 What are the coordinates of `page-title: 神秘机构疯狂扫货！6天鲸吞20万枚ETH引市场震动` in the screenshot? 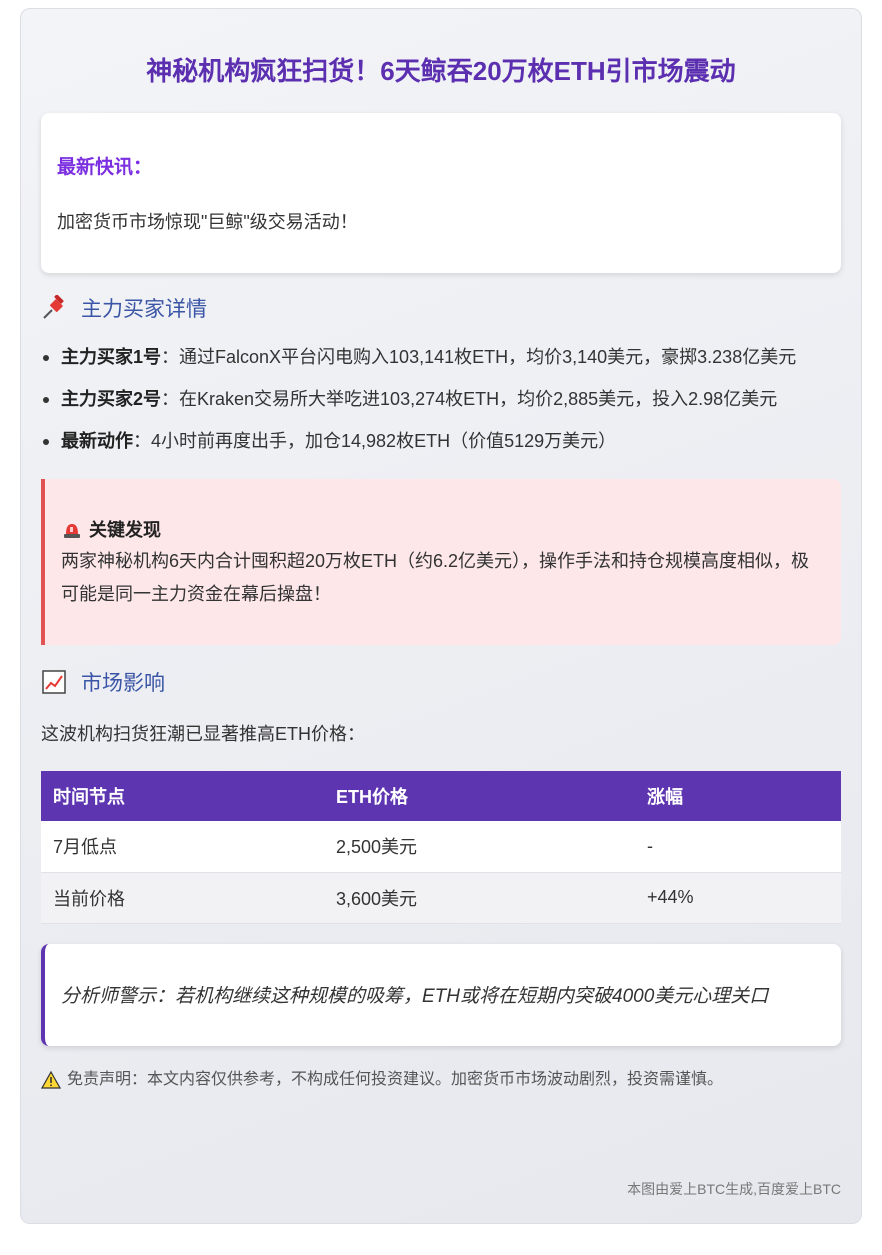 It's located at (441, 71).